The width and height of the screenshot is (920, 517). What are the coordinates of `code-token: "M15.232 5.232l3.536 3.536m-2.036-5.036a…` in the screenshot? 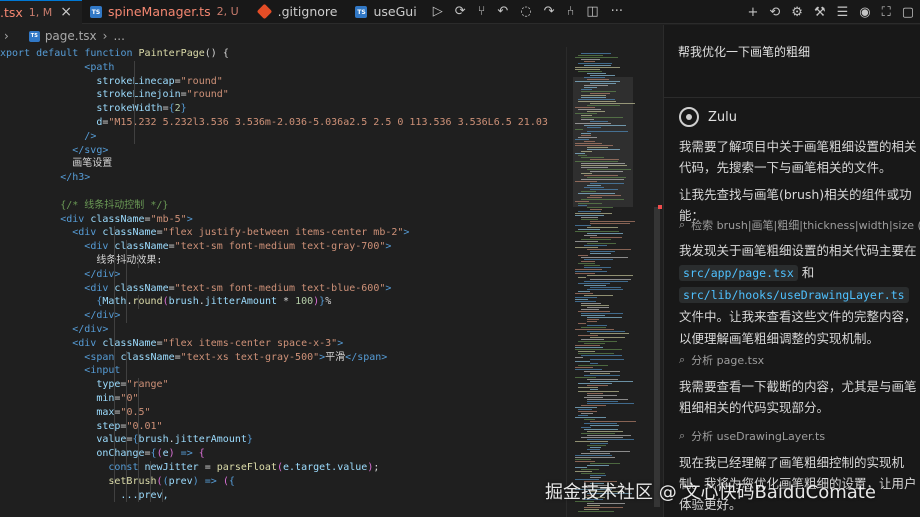 It's located at (328, 122).